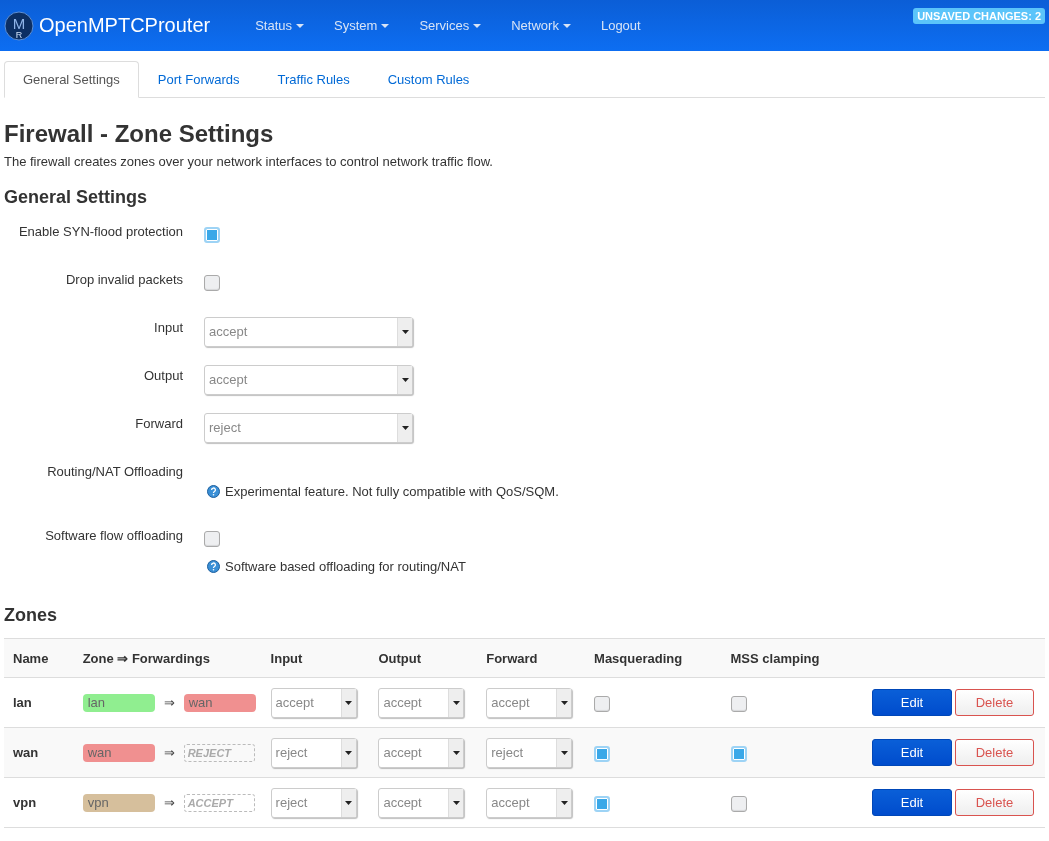 This screenshot has width=1049, height=841. Describe the element at coordinates (219, 802) in the screenshot. I see `policy-tag: ACCEPT` at that location.